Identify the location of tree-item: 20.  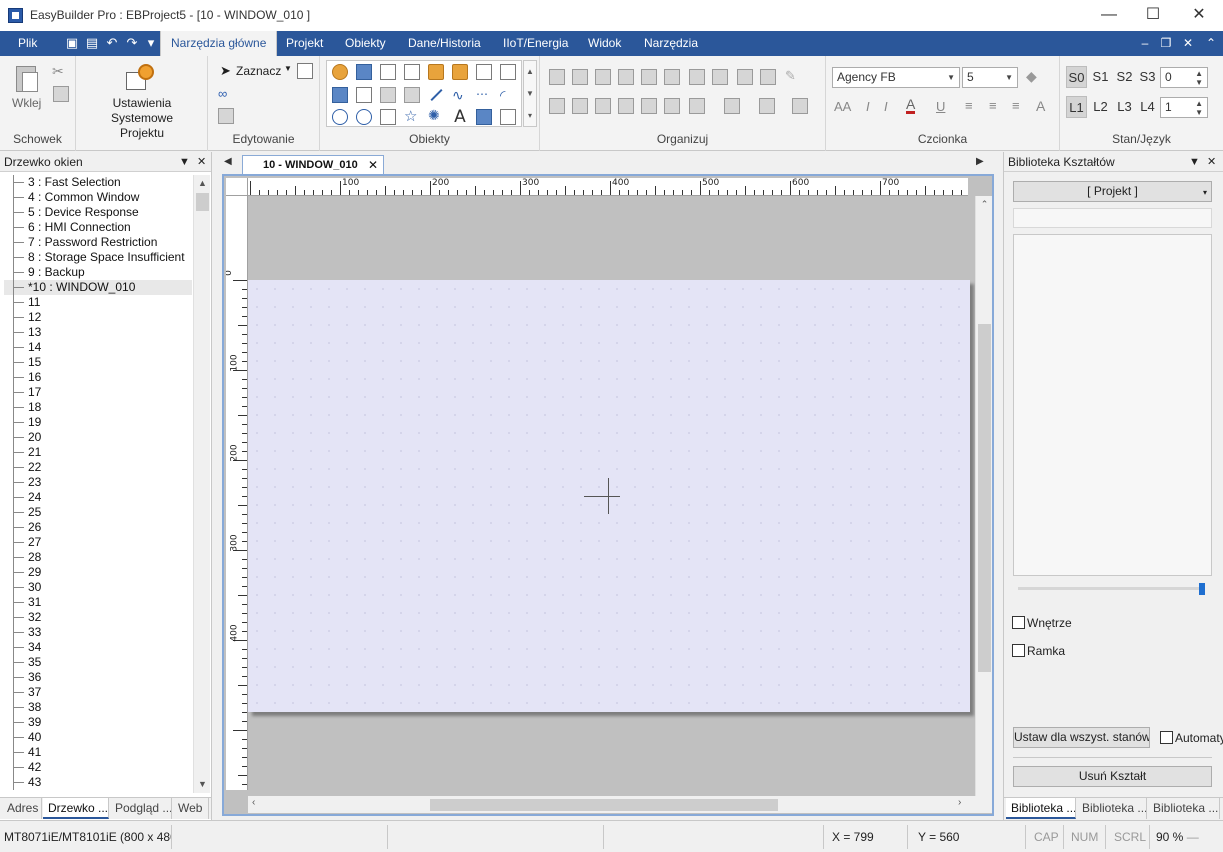
(98, 437).